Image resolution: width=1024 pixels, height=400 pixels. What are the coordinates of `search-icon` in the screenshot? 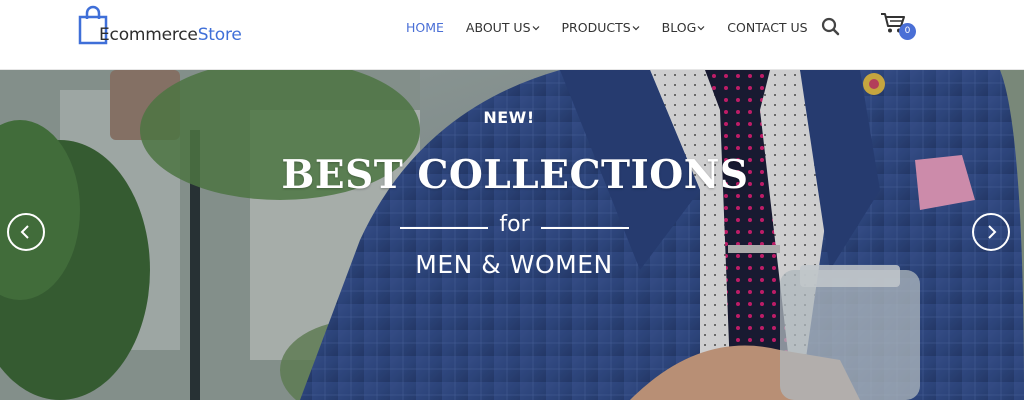 It's located at (830, 26).